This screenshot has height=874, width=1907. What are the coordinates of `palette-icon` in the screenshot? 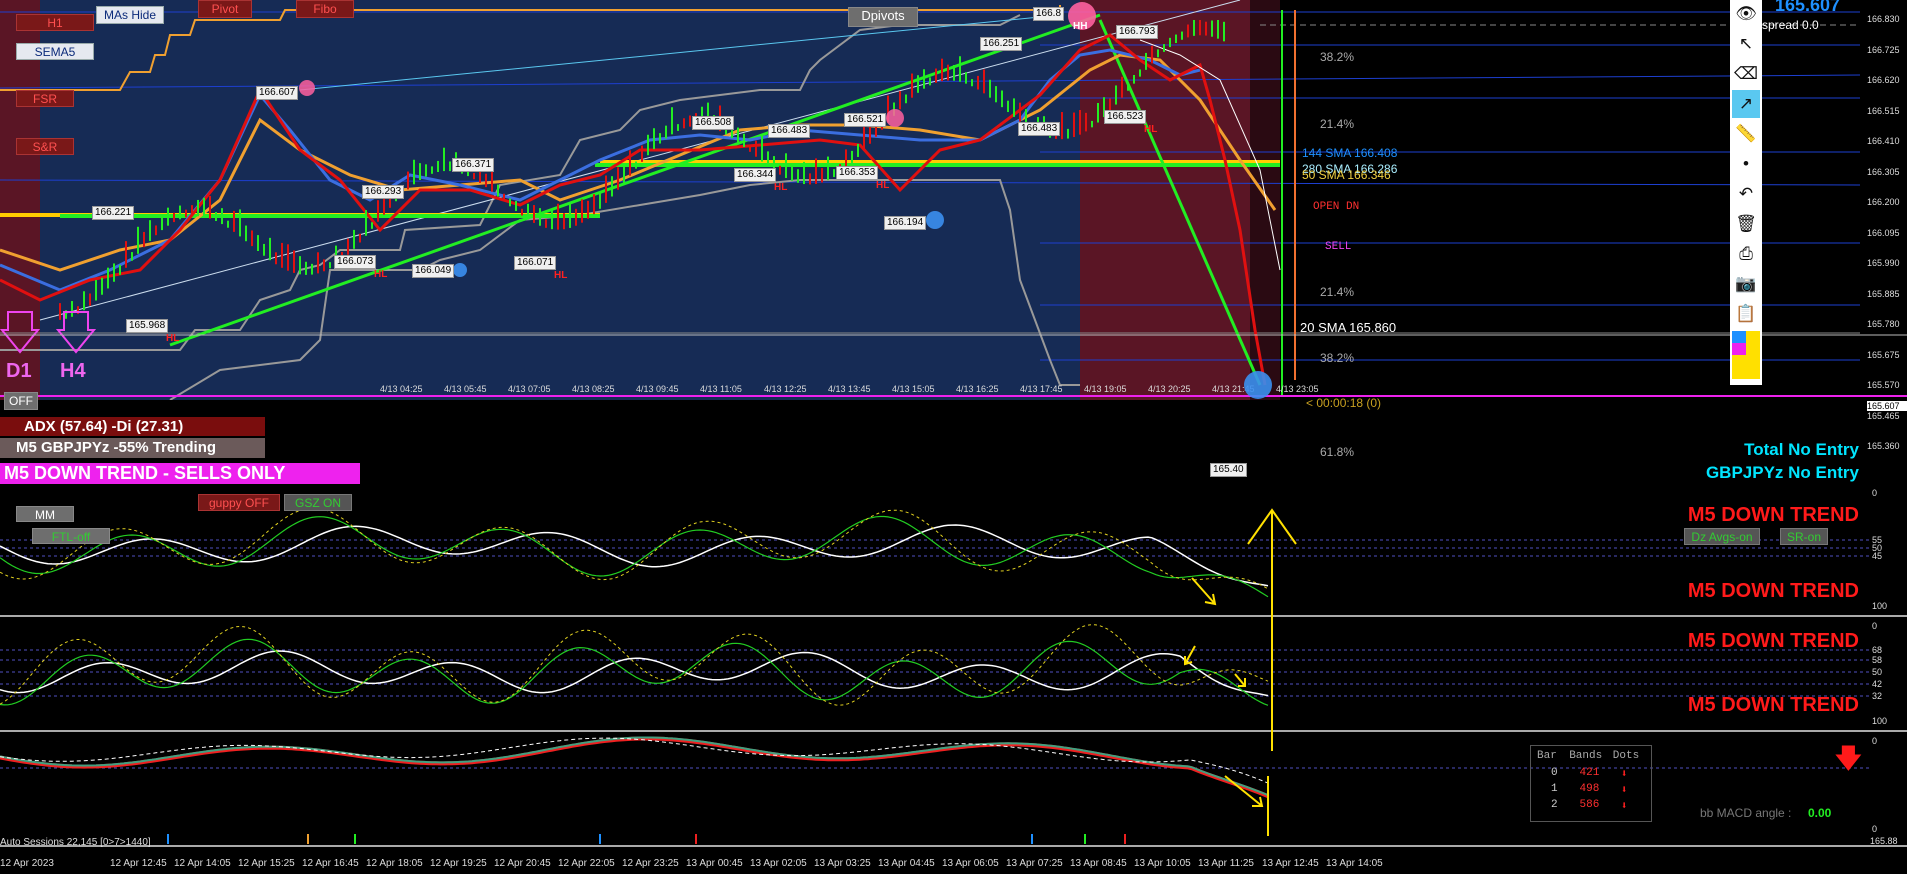 It's located at (1746, 355).